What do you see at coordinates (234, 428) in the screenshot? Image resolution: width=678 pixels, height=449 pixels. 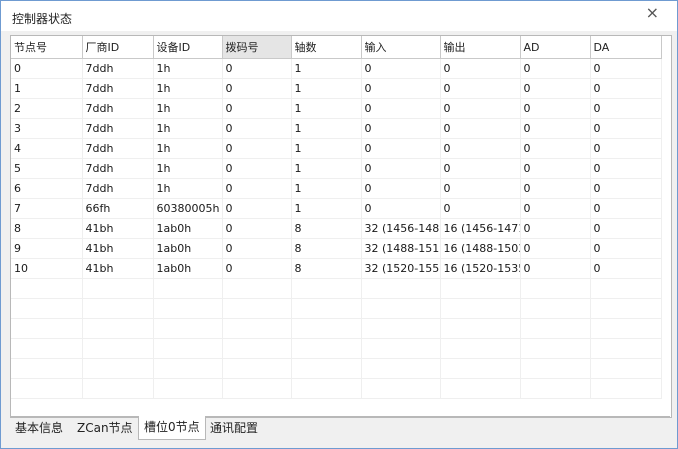 I see `tab-comm-config: 通讯配置` at bounding box center [234, 428].